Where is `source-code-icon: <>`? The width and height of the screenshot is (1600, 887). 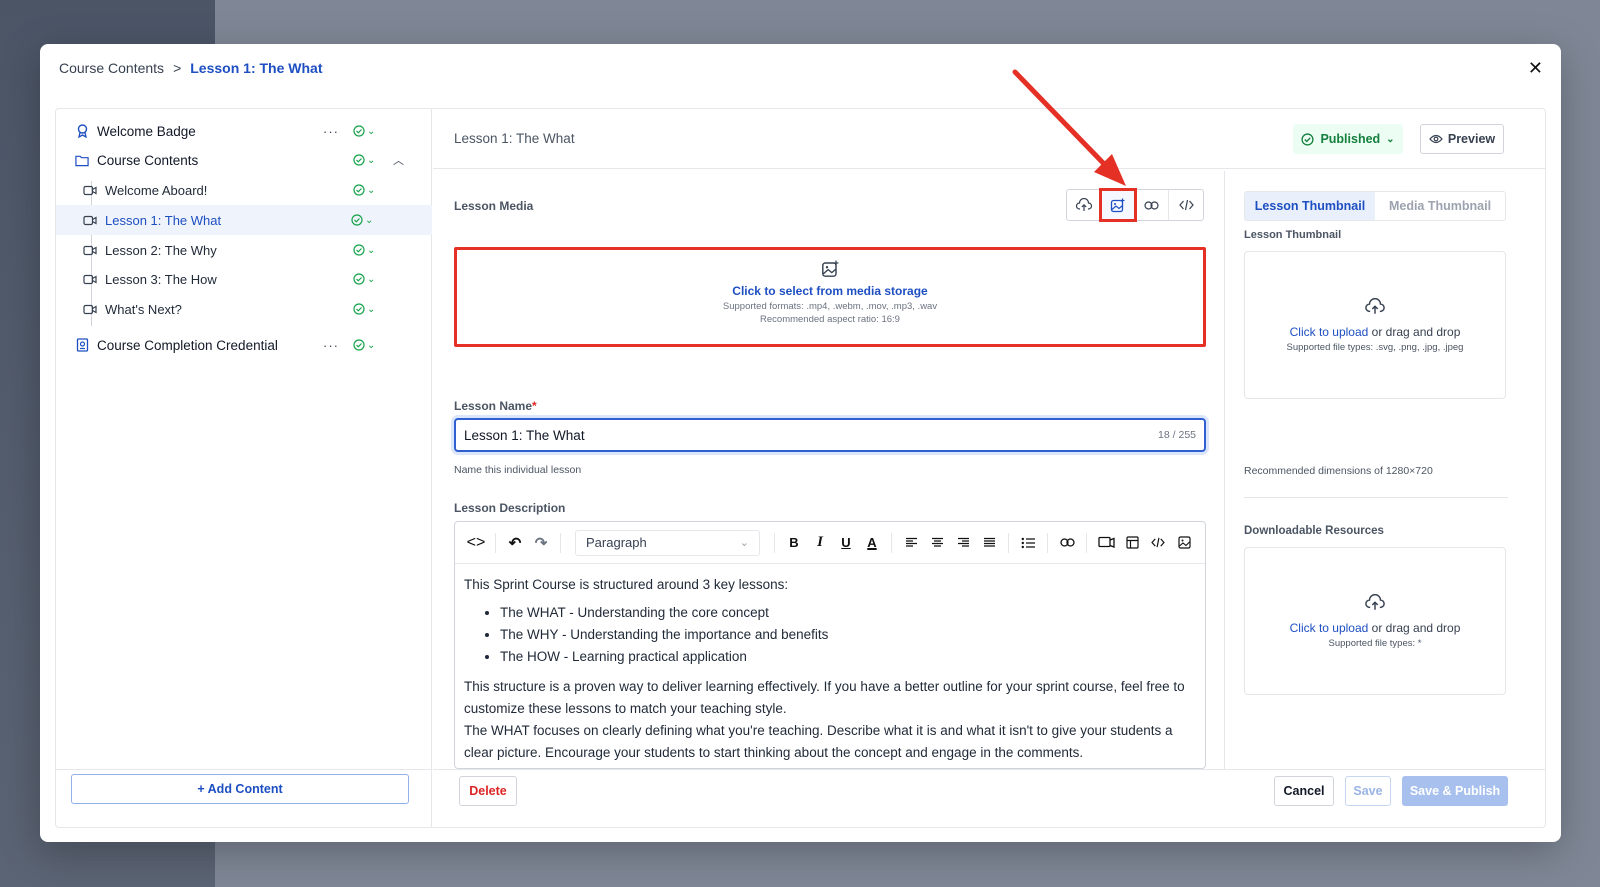
source-code-icon: <> is located at coordinates (476, 543).